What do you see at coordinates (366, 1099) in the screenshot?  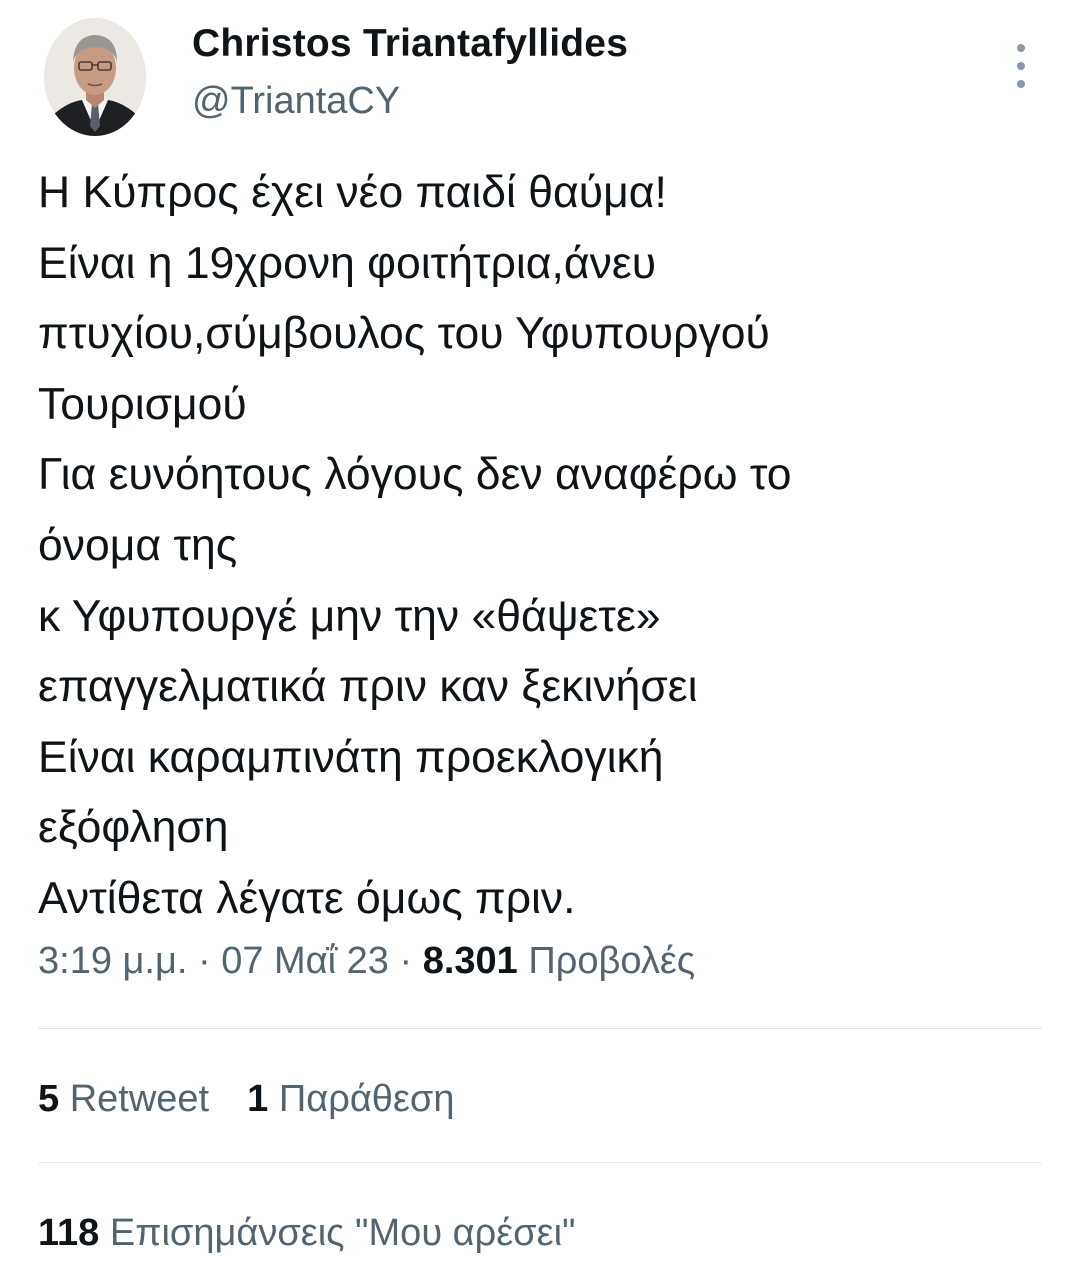 I see `quotes-label: Παράθεση` at bounding box center [366, 1099].